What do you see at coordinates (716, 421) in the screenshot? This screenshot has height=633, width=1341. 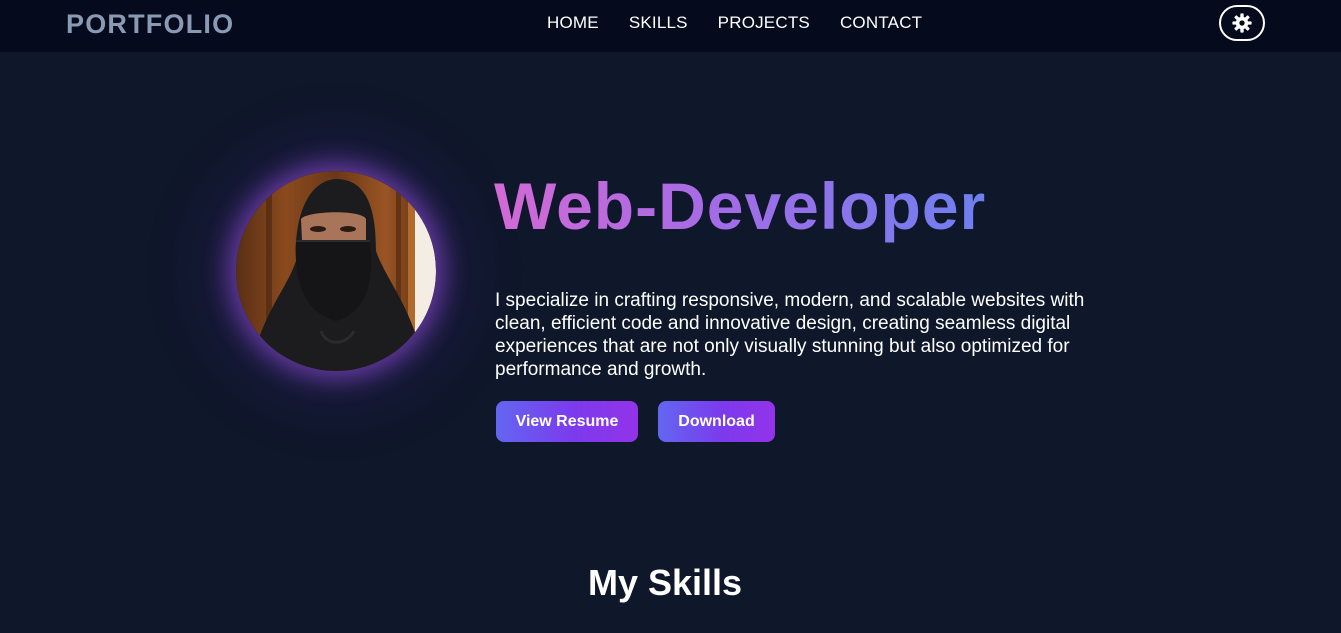 I see `download-button: Download` at bounding box center [716, 421].